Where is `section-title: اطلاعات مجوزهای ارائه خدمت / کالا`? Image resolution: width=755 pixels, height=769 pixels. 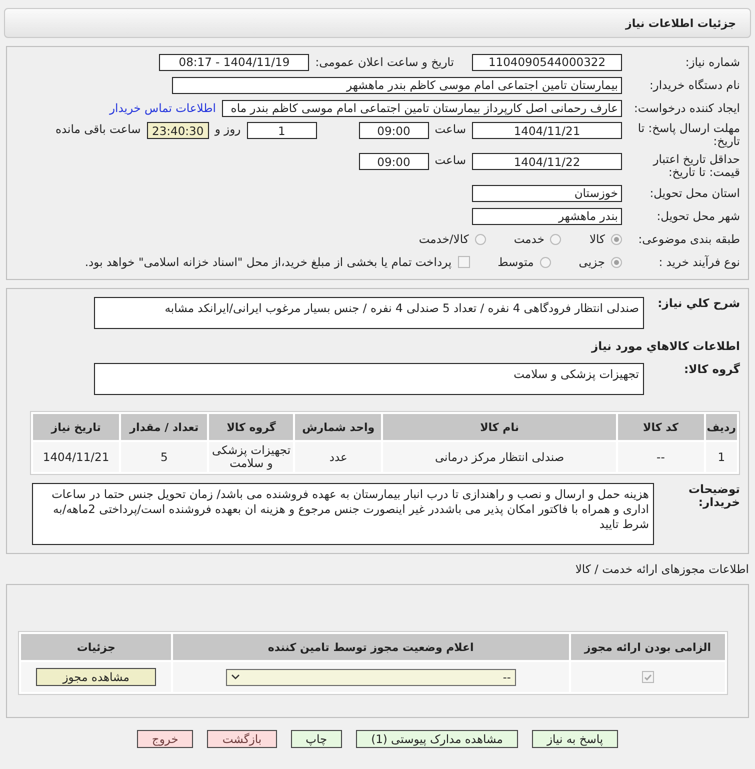
section-title: اطلاعات مجوزهای ارائه خدمت / کالا is located at coordinates (662, 569).